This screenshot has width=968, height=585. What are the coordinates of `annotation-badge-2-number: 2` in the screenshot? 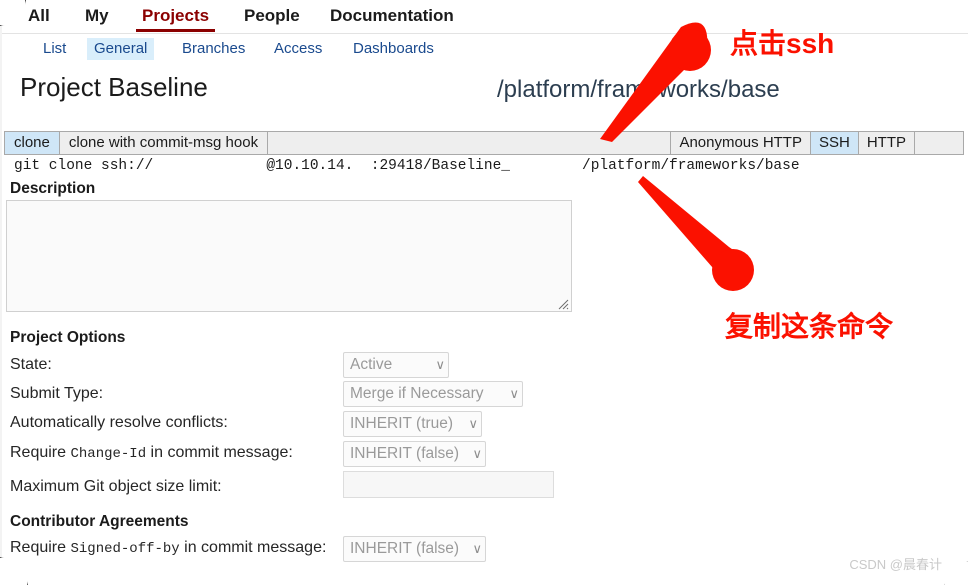 It's located at (732, 268).